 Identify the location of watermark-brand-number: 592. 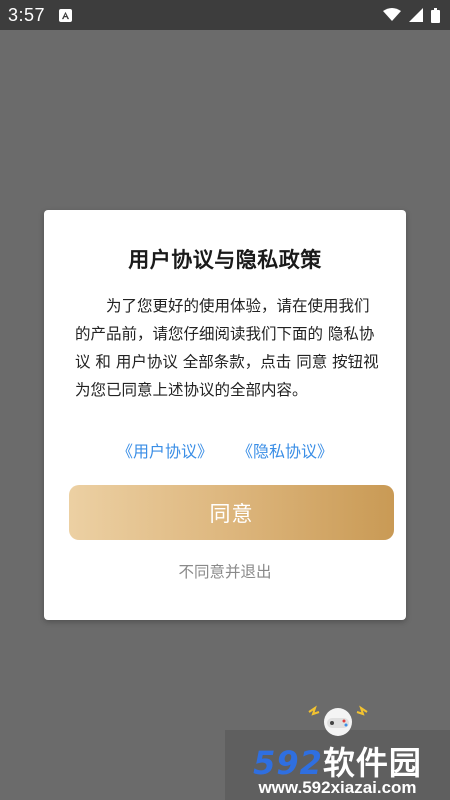
(288, 763).